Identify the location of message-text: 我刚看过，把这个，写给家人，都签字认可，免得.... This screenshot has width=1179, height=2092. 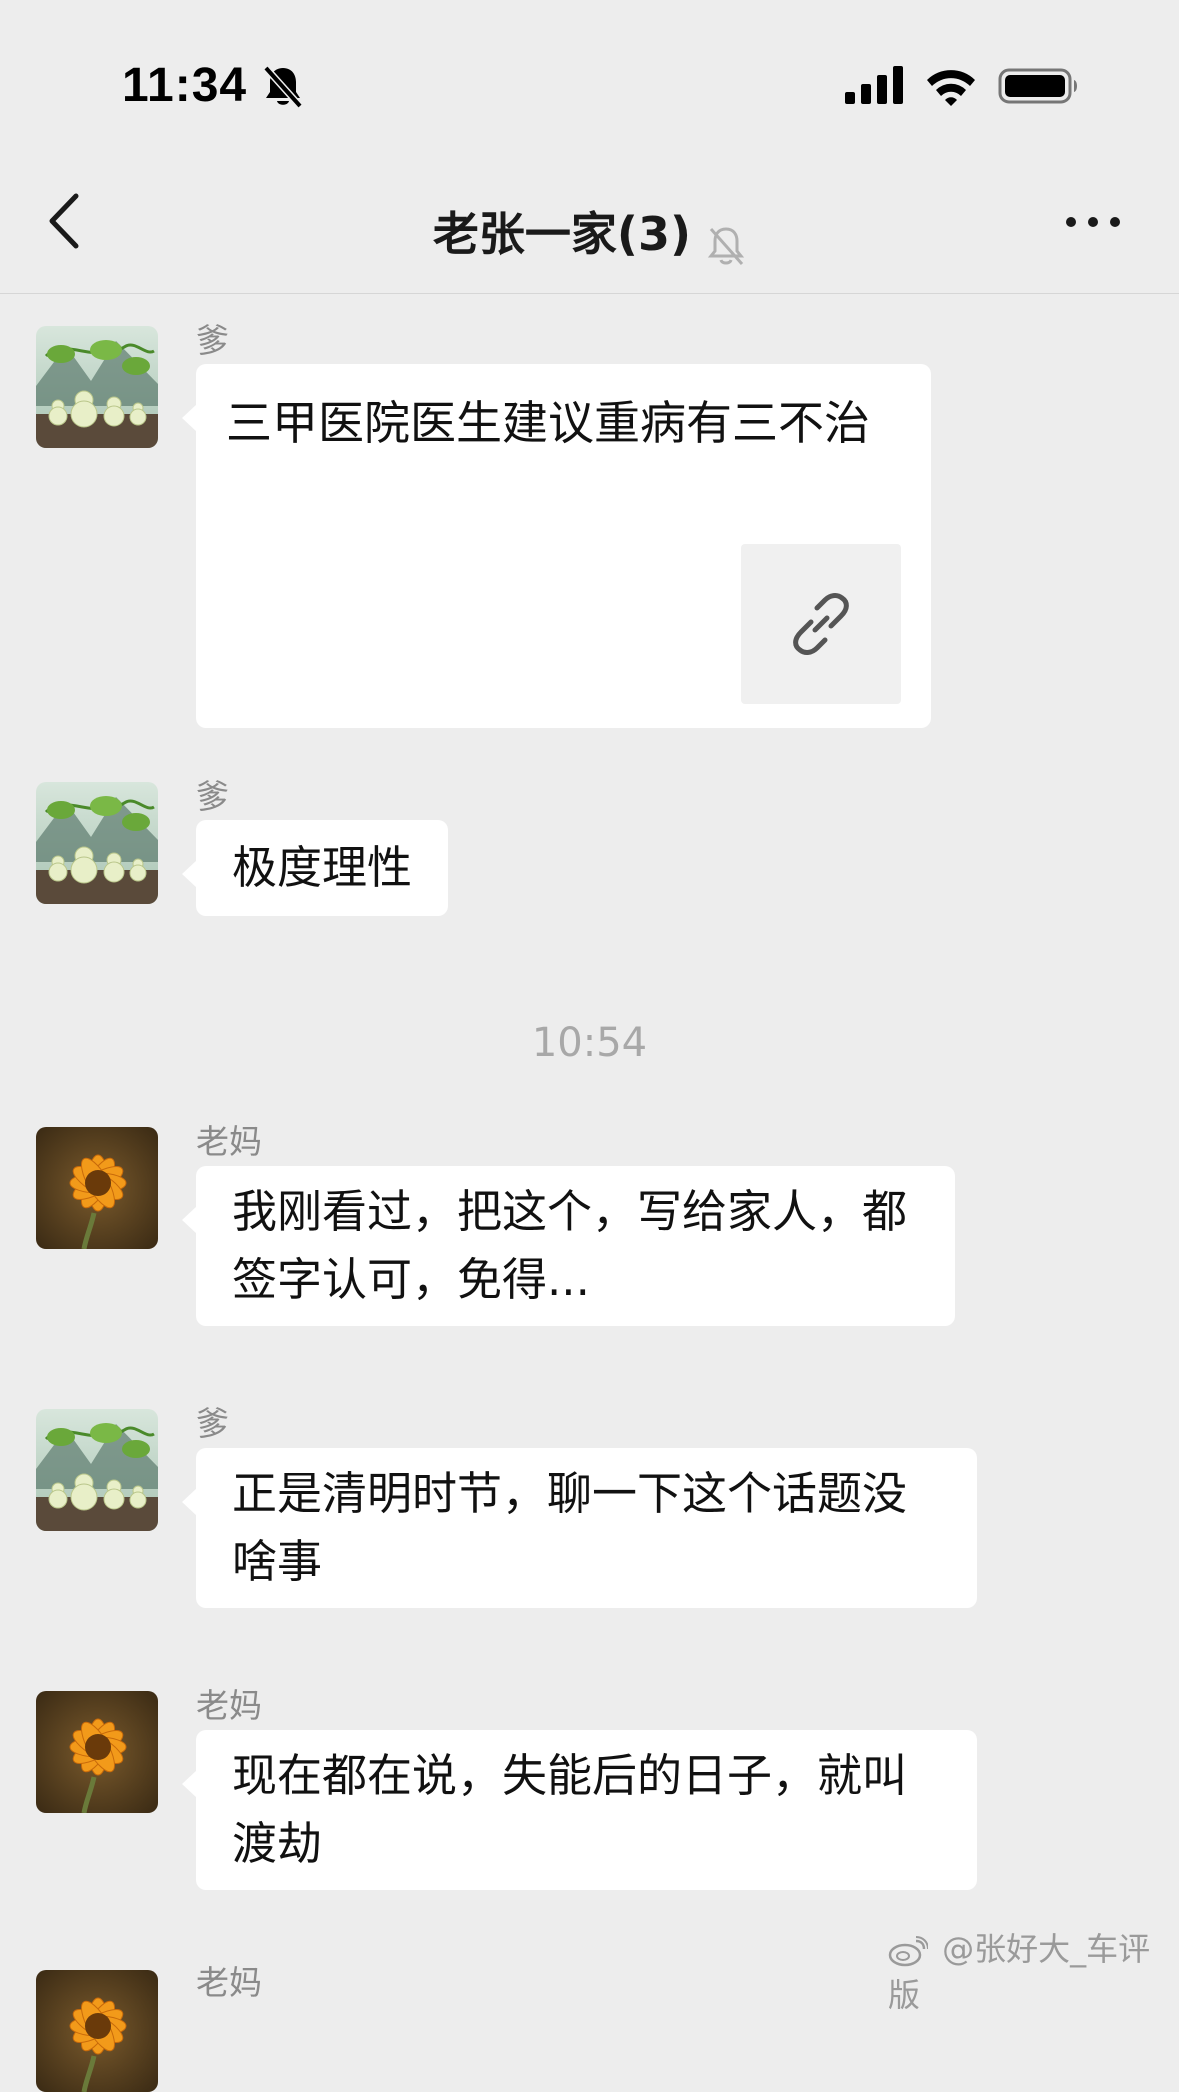
(570, 1245).